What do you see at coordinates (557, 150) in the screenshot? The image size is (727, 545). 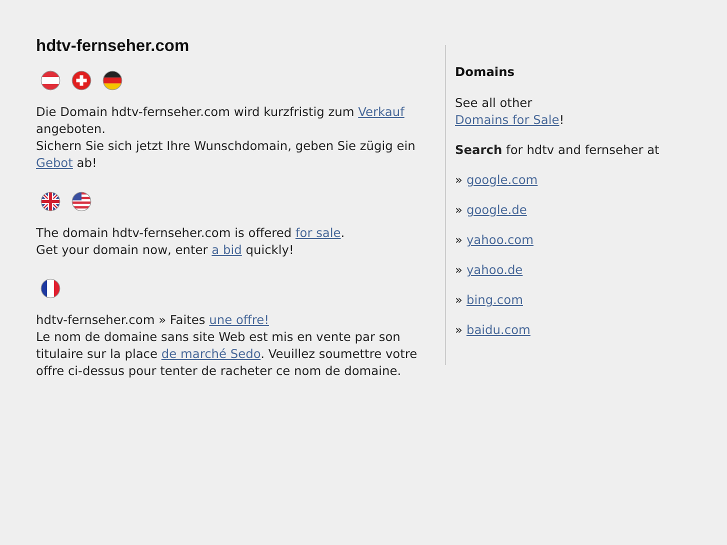 I see `sidebar-text: Search for hdtv and fernseher at` at bounding box center [557, 150].